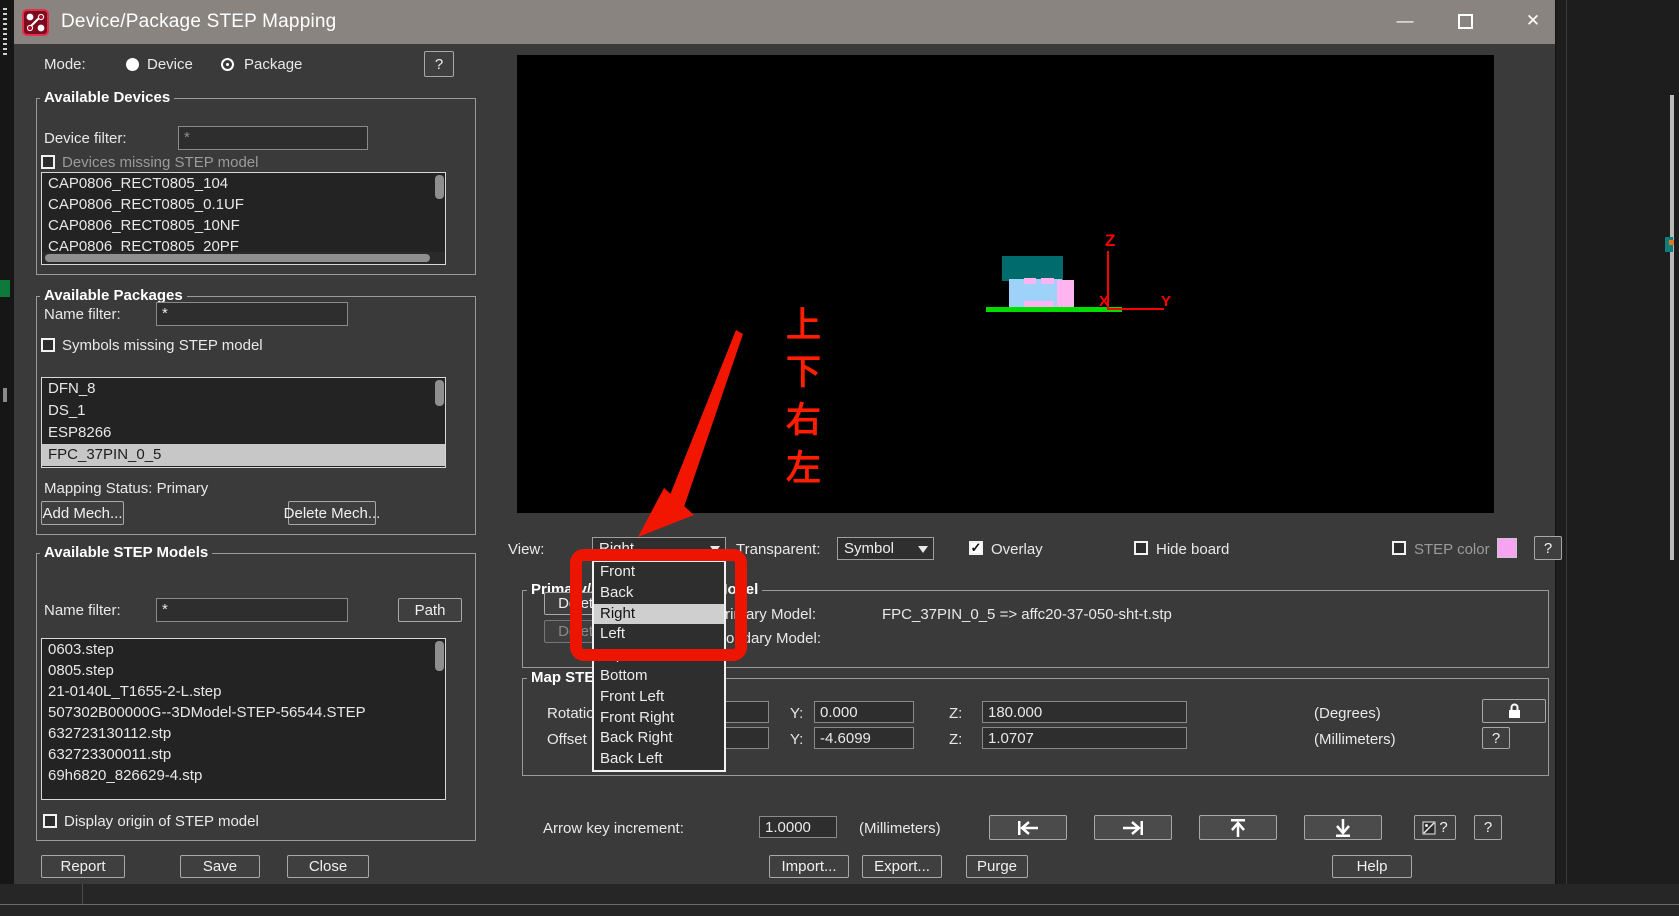 This screenshot has height=916, width=1679. Describe the element at coordinates (1496, 738) in the screenshot. I see `offset-help-button: ?` at that location.